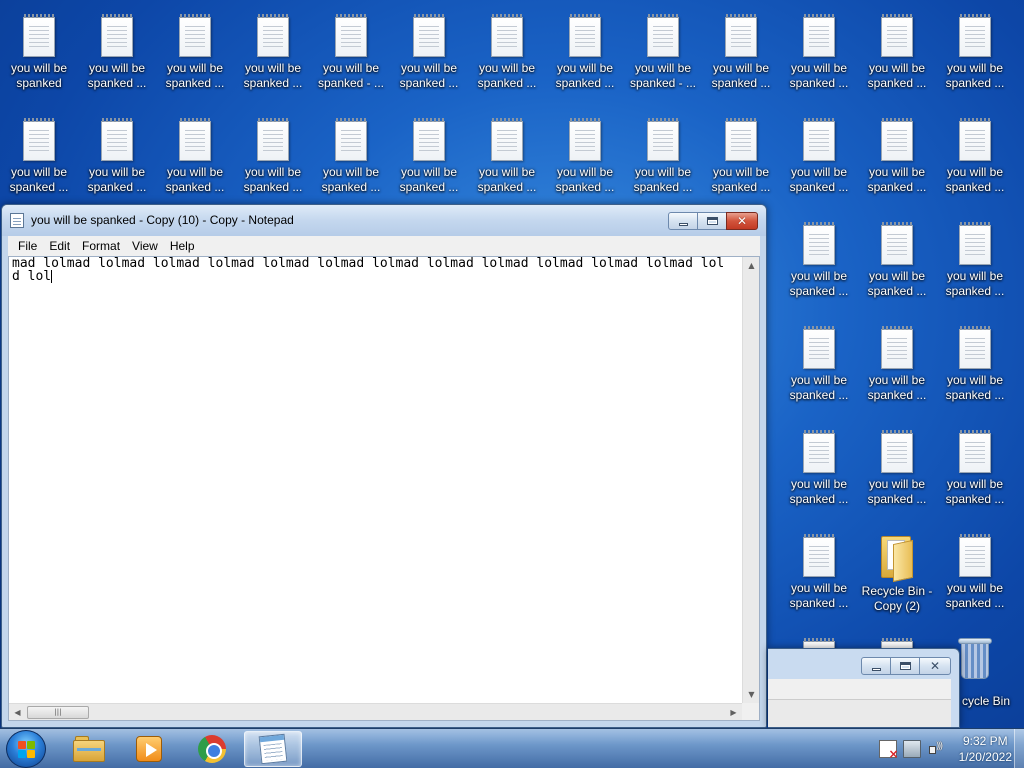  I want to click on scroll-left-icon: ◀, so click(17, 712).